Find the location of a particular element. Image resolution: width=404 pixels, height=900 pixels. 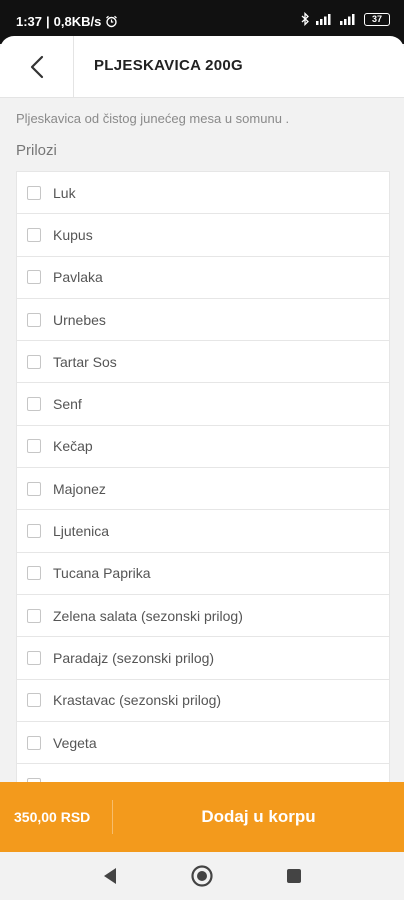

option-label: Pavlaka is located at coordinates (78, 277).